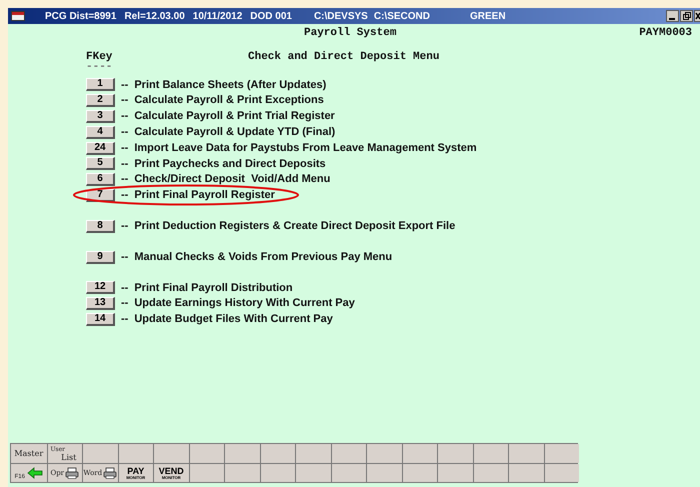 The image size is (700, 487). What do you see at coordinates (229, 100) in the screenshot?
I see `menu-option: Calculate Payroll & Print Exceptions` at bounding box center [229, 100].